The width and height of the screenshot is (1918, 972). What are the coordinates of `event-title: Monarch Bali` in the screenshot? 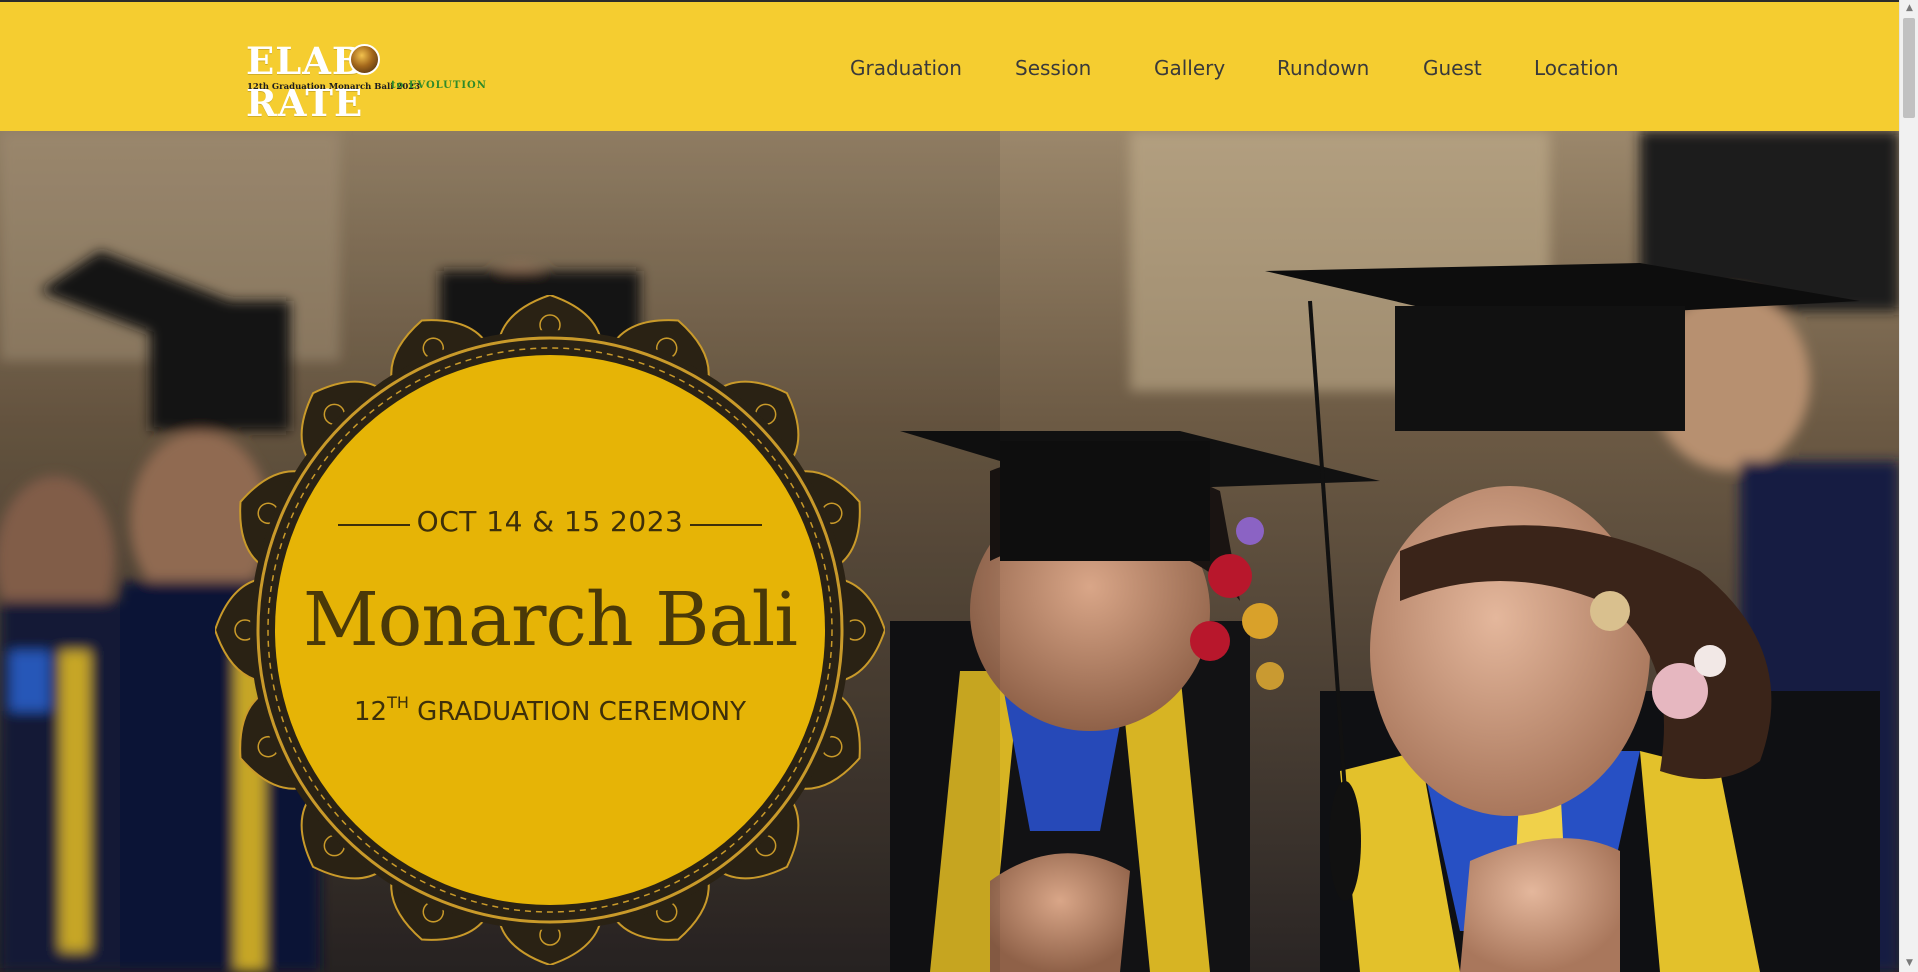 It's located at (550, 620).